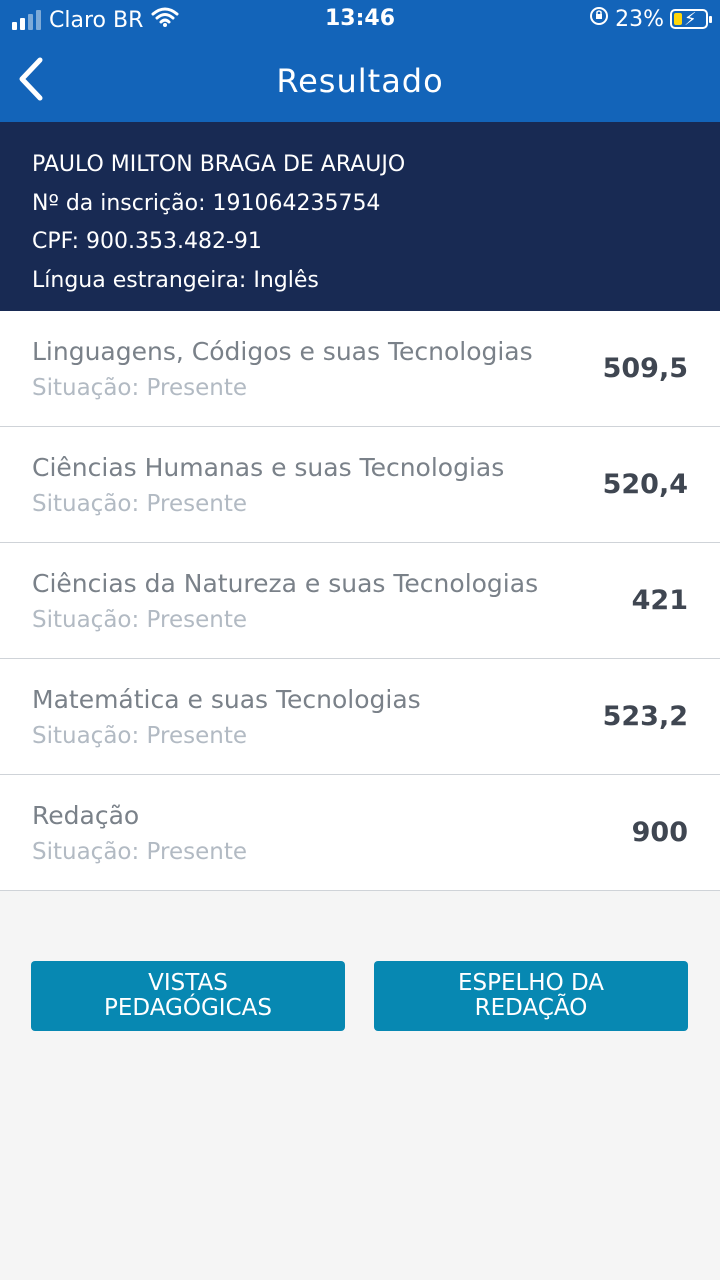 This screenshot has height=1280, width=720. Describe the element at coordinates (226, 699) in the screenshot. I see `result-area: Matemática e suas Tecnologias` at that location.